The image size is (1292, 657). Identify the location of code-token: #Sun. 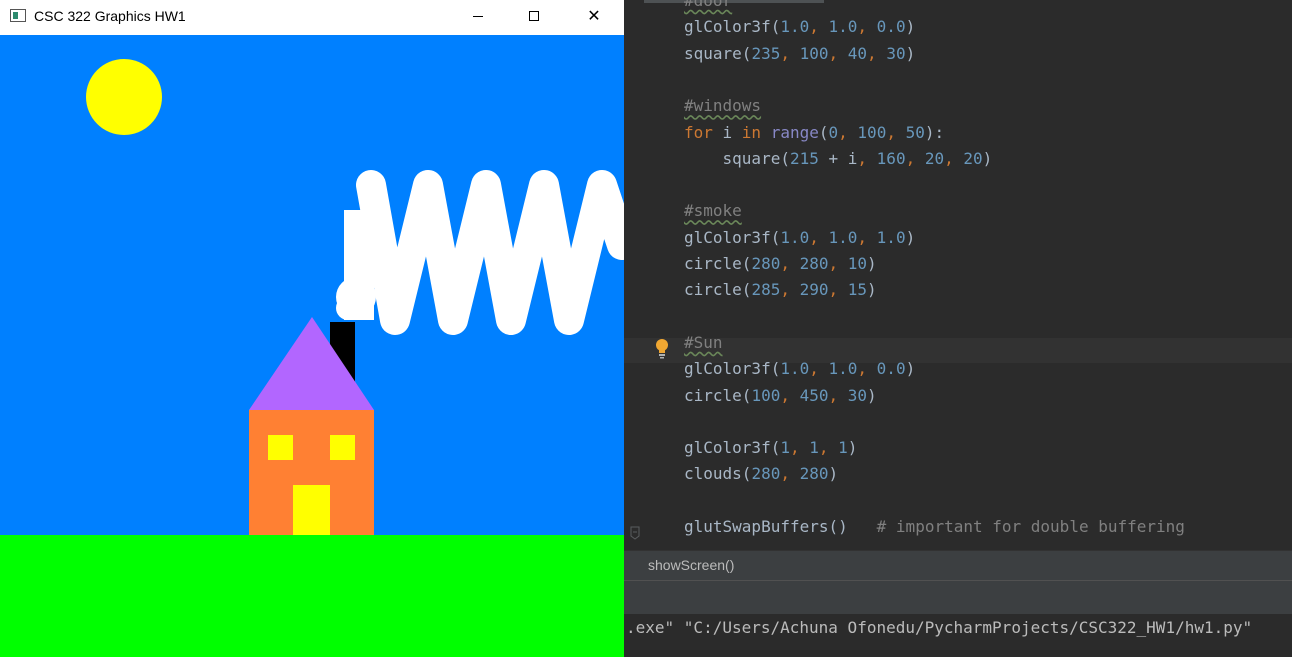
(703, 342).